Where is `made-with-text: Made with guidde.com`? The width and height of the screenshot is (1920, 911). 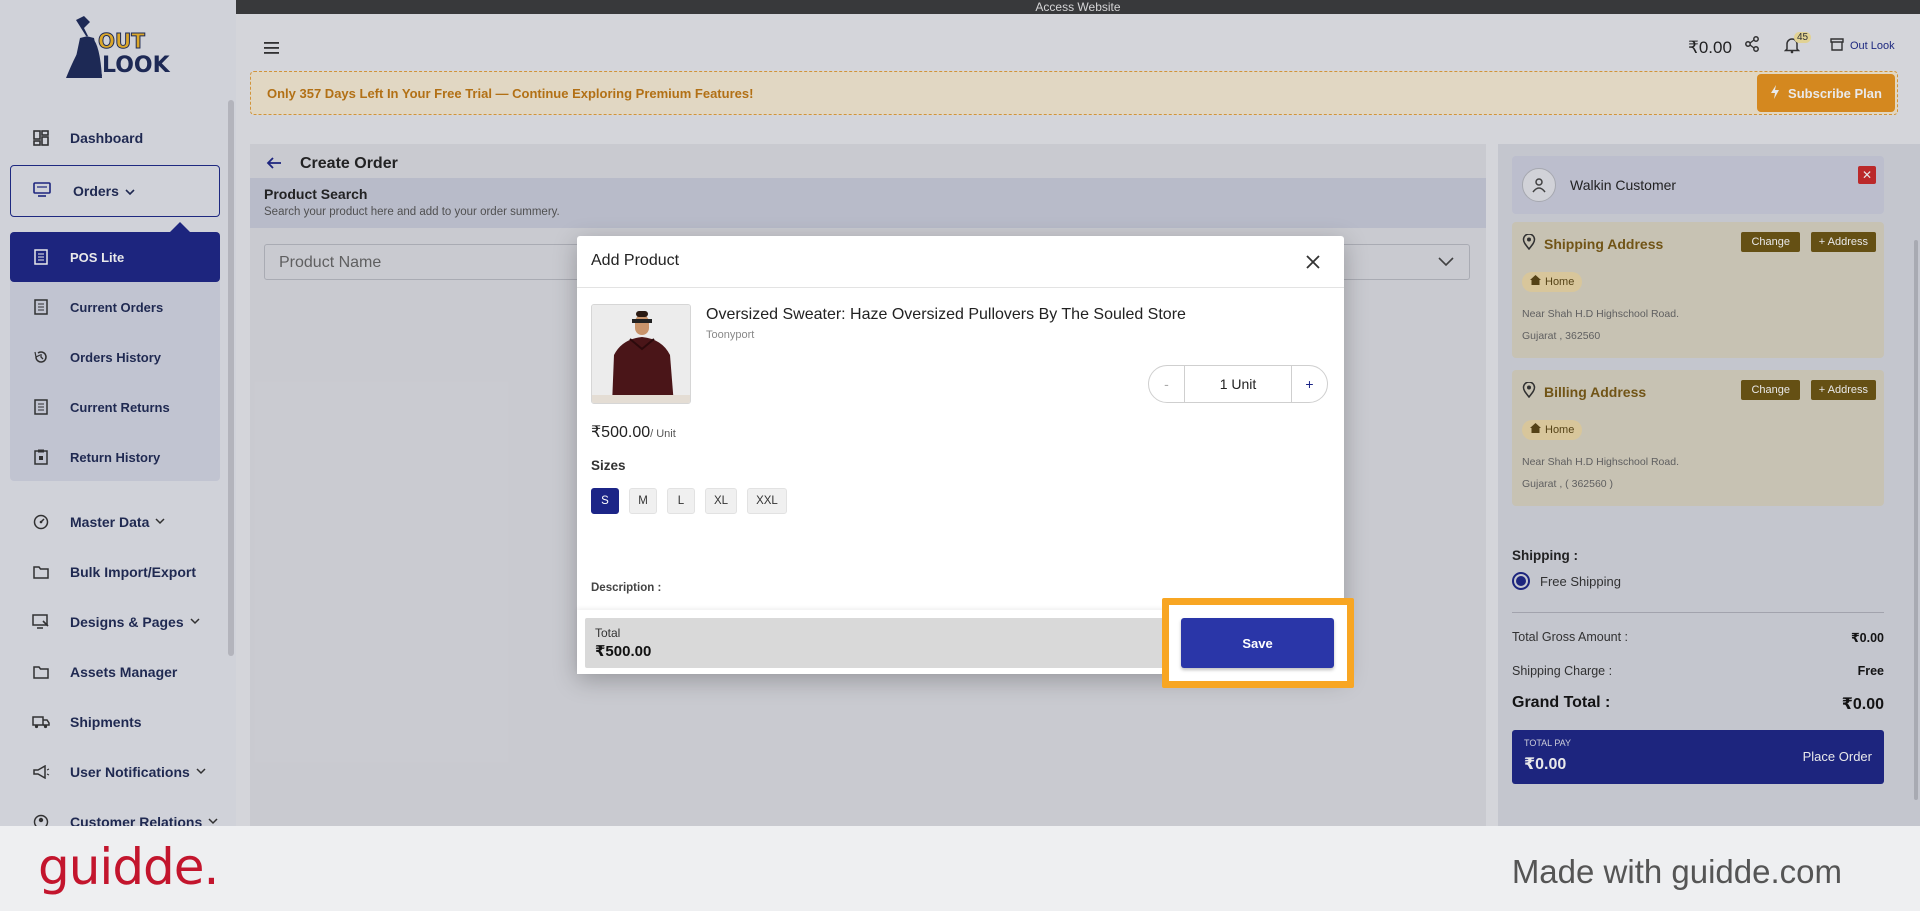 made-with-text: Made with guidde.com is located at coordinates (1676, 871).